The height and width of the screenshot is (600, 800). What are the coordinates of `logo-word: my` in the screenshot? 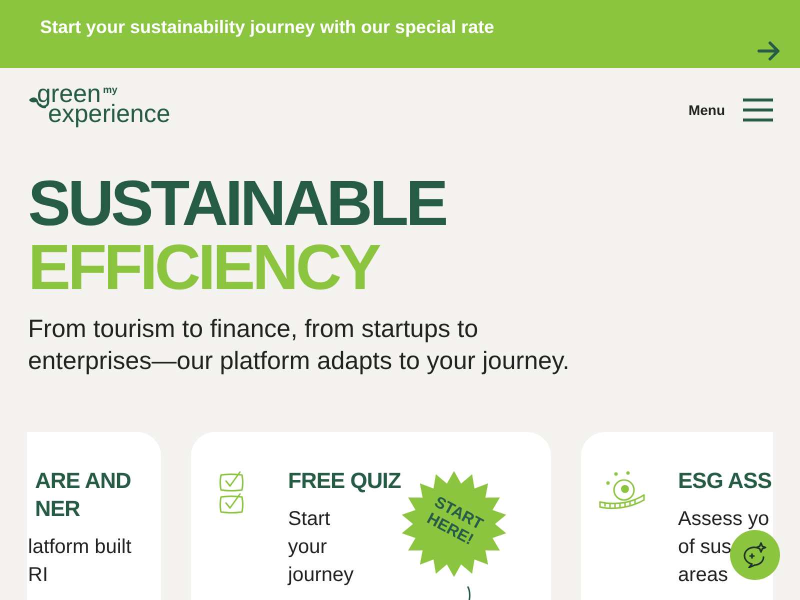 It's located at (110, 91).